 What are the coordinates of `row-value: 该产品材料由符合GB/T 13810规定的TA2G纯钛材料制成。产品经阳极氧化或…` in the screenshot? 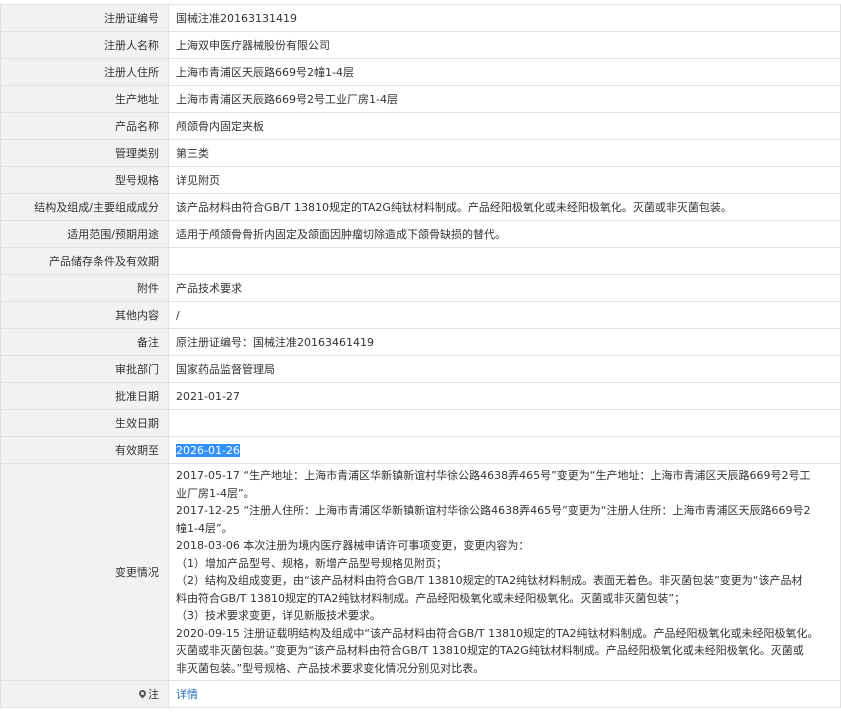 It's located at (504, 207).